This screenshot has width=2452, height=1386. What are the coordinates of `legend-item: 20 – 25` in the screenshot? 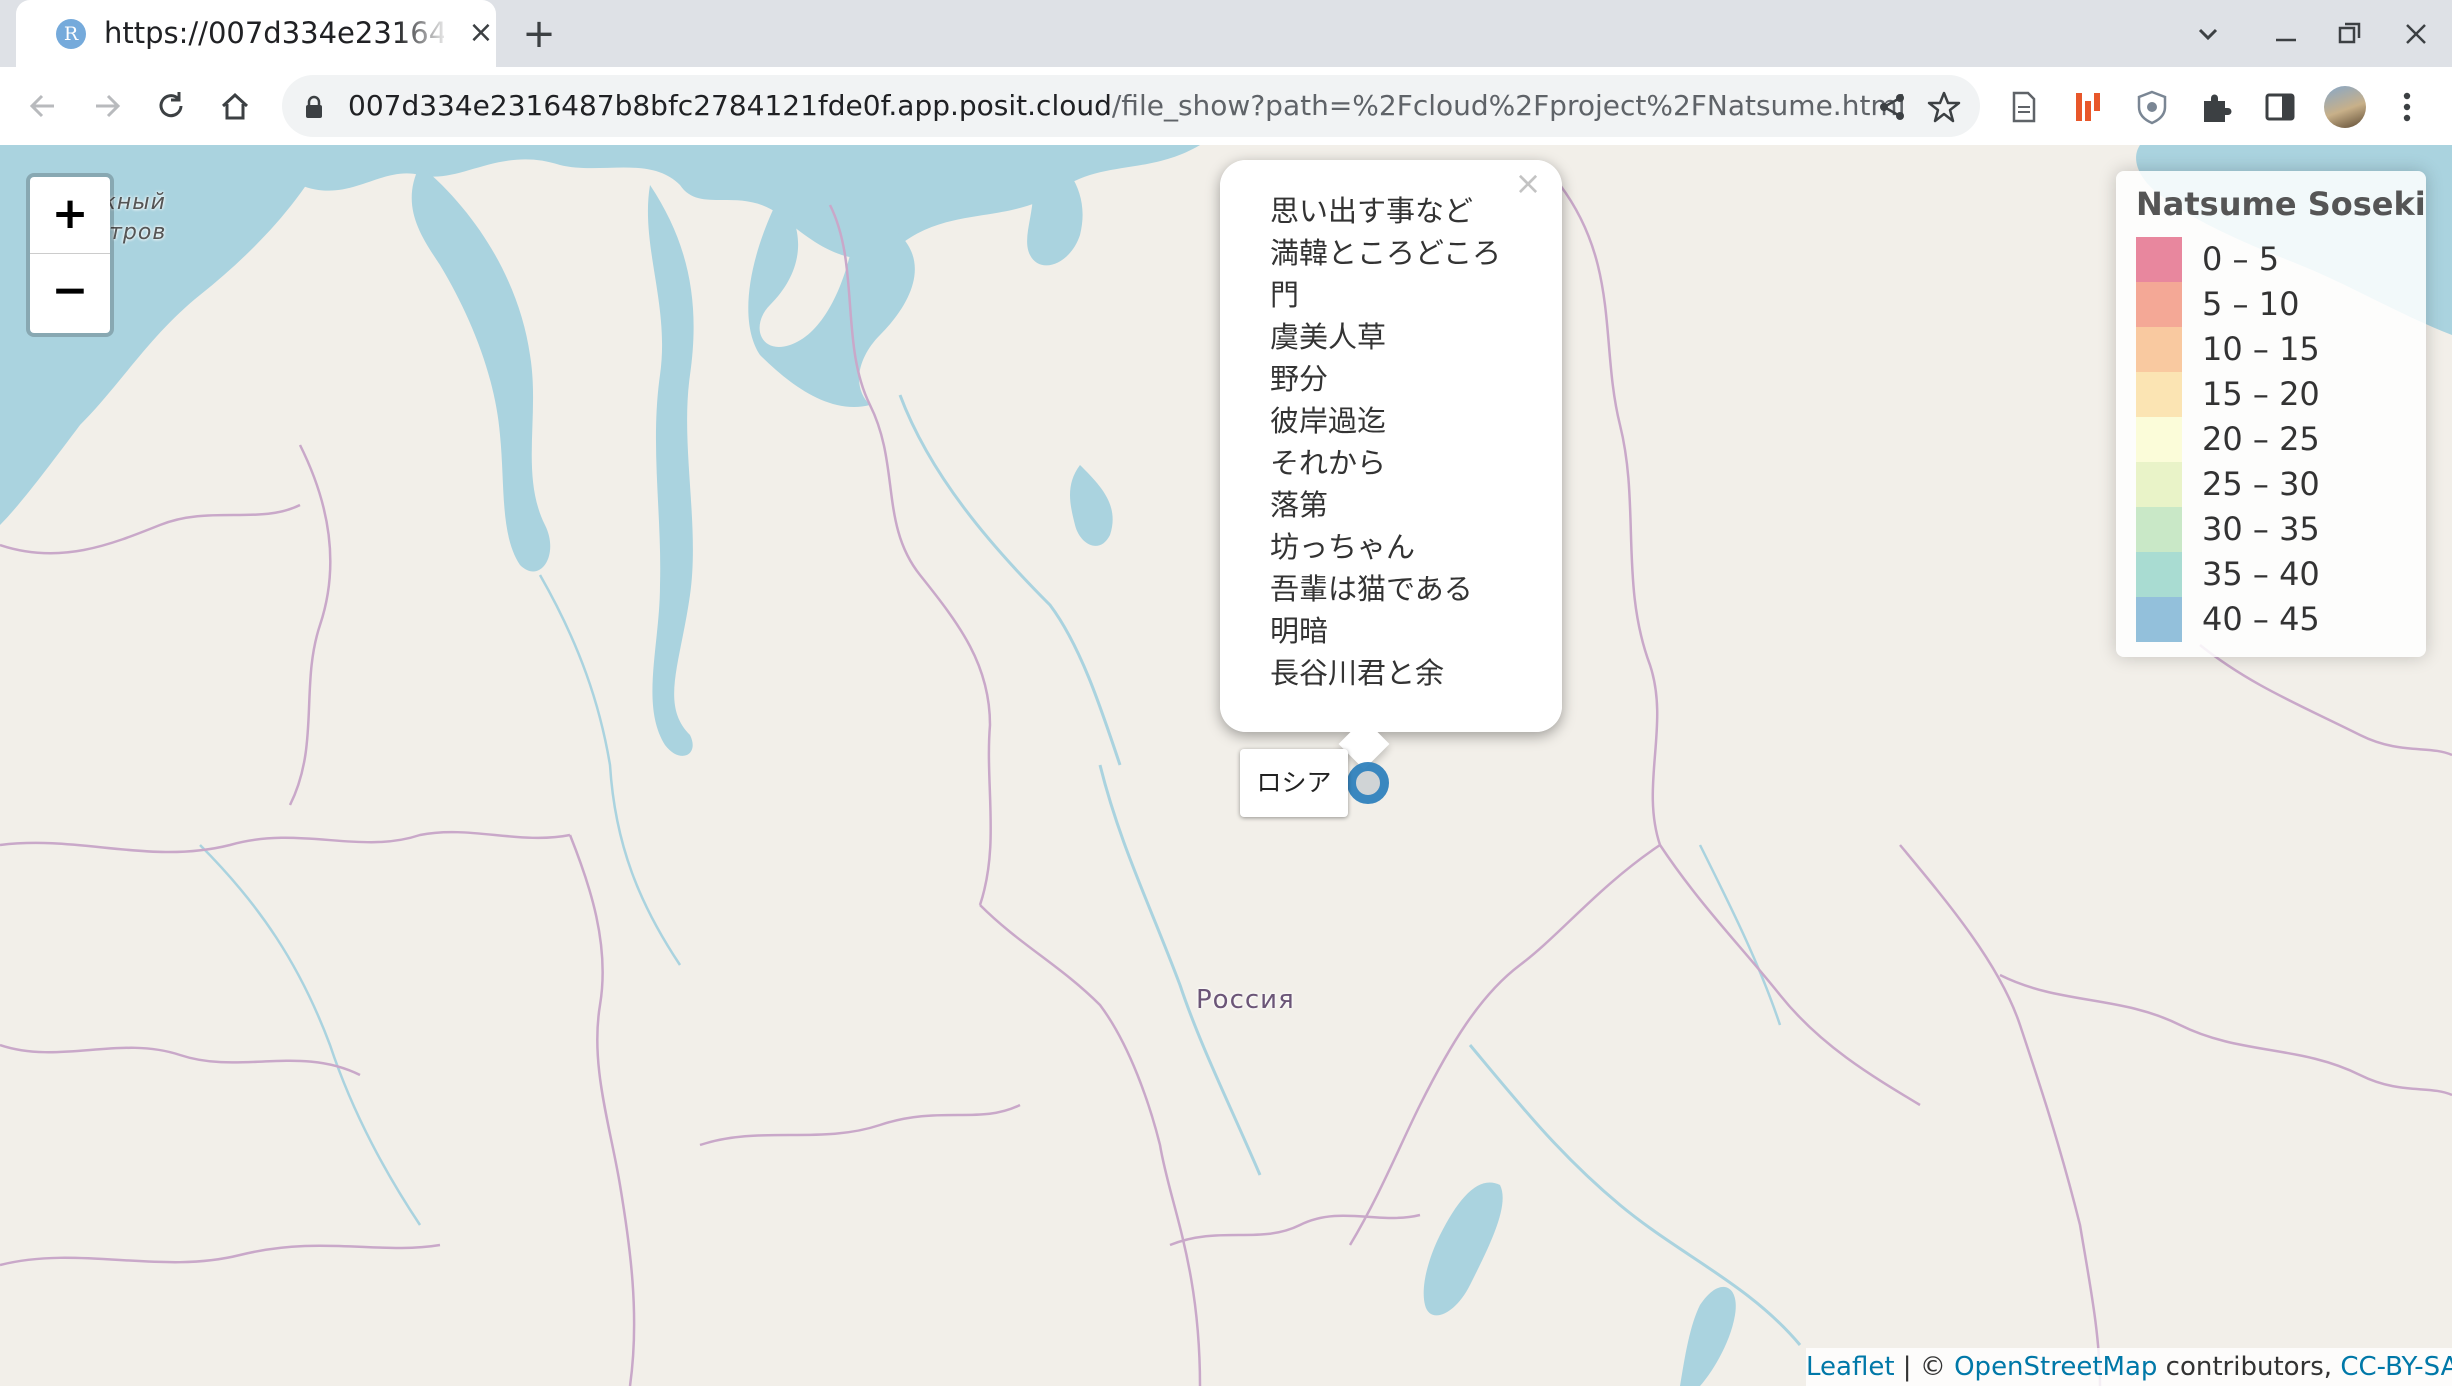 It's located at (2276, 439).